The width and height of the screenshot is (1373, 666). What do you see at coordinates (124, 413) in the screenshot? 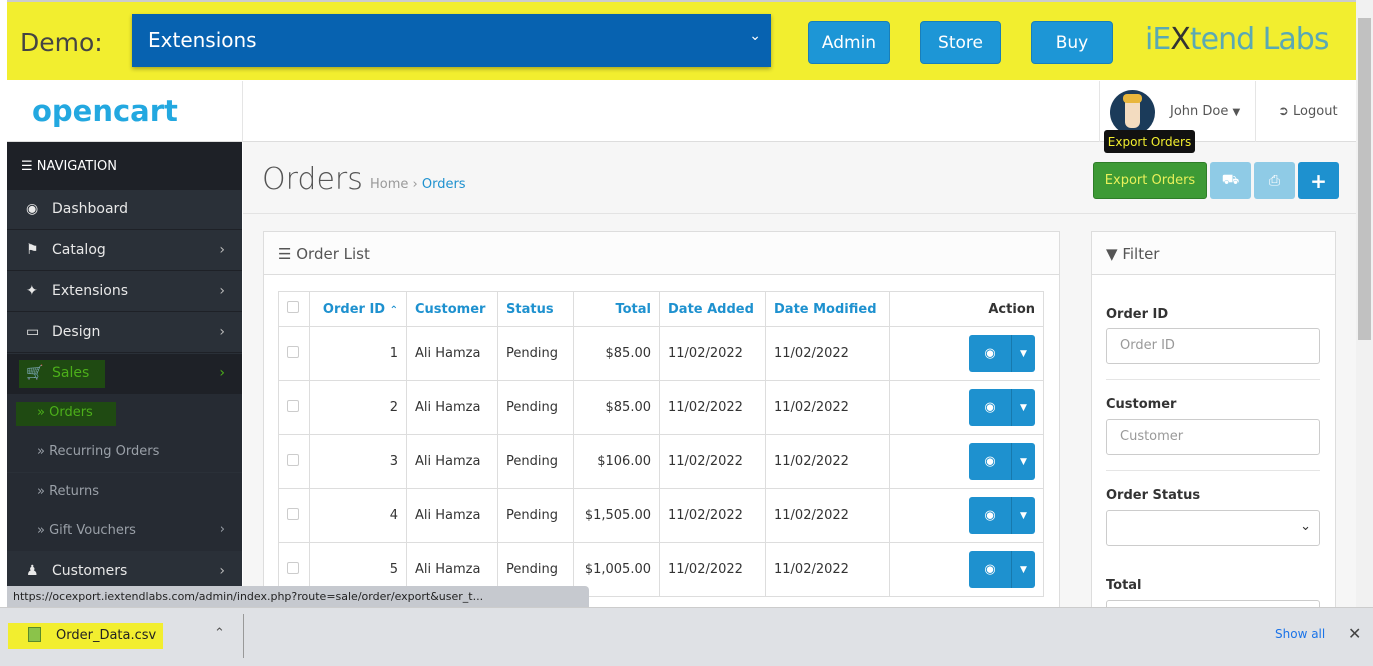
I see `sidebar-subitem-orders: » Orders` at bounding box center [124, 413].